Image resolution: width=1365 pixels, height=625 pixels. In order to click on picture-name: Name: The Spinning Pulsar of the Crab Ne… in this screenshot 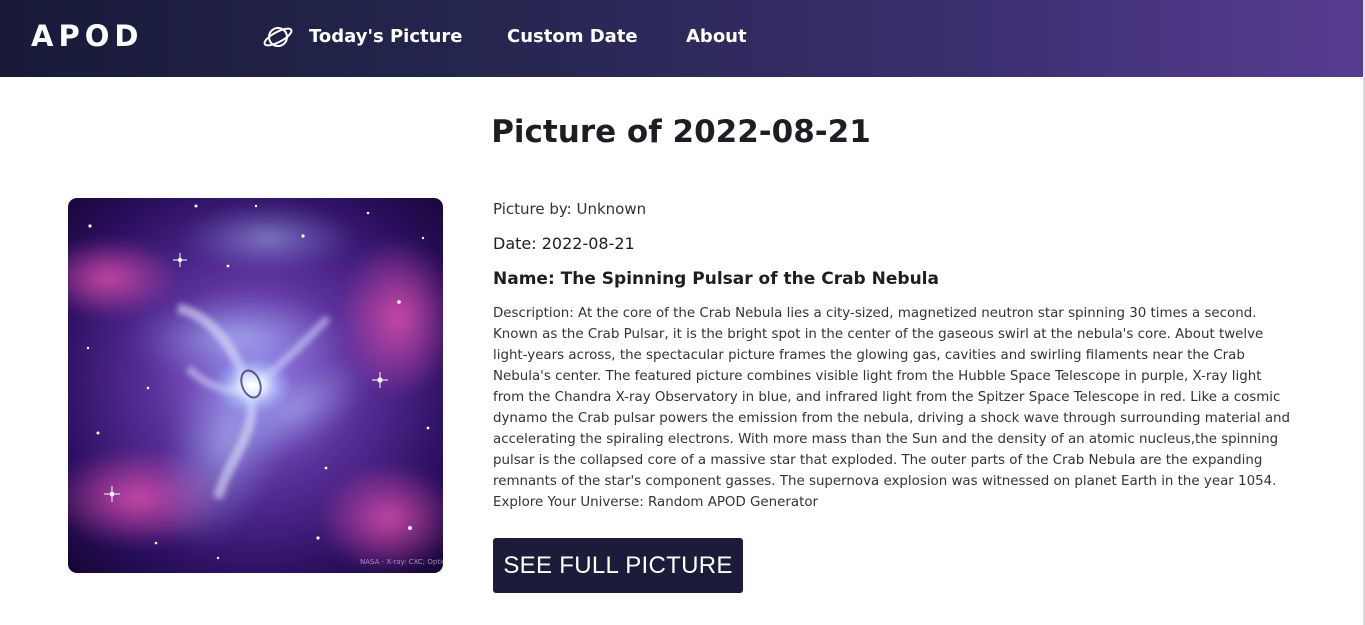, I will do `click(716, 279)`.